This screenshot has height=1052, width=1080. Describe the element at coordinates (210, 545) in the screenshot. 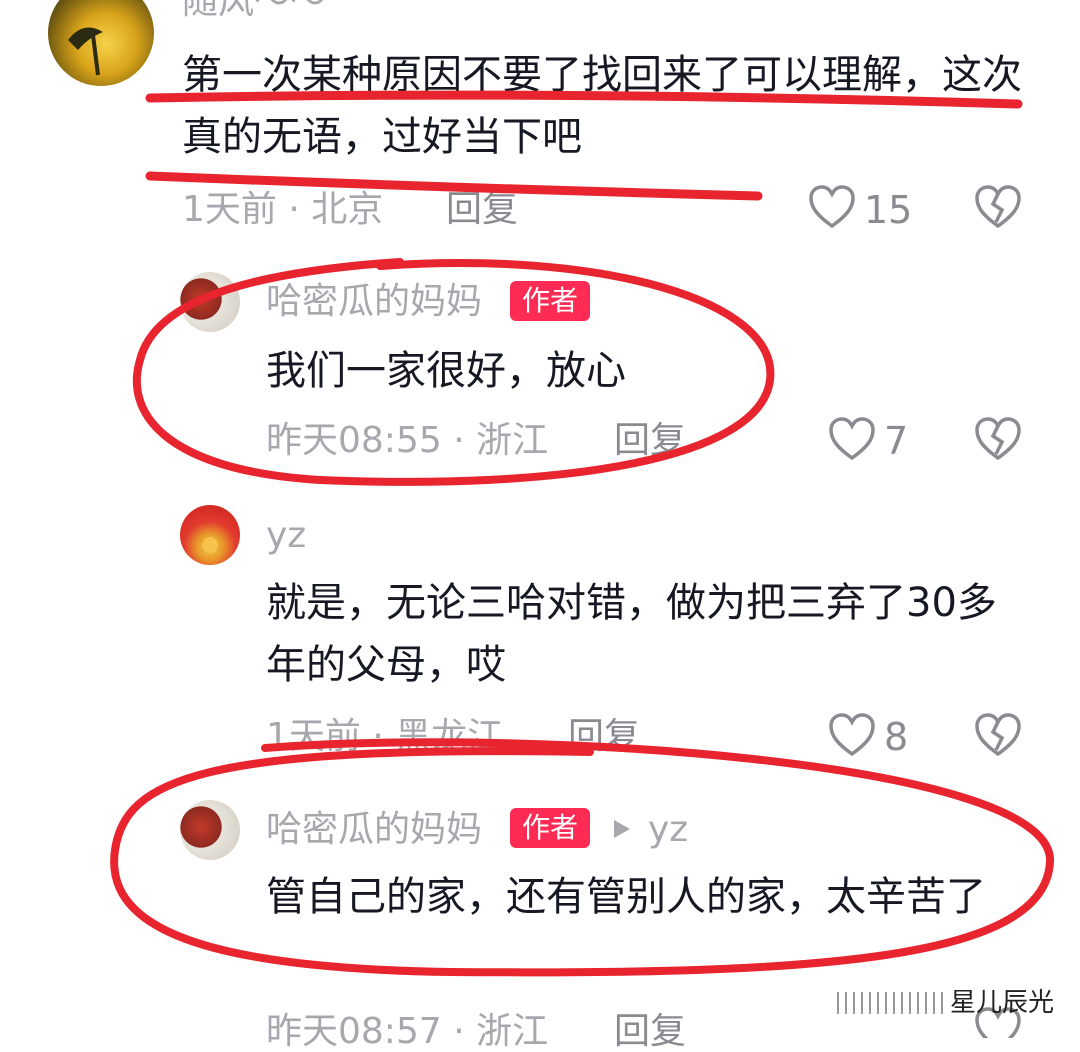

I see `red-envelope-icon` at that location.